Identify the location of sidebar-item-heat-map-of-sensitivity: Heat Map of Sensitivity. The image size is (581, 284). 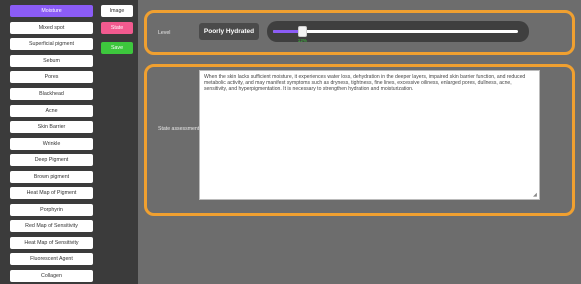
(51, 243).